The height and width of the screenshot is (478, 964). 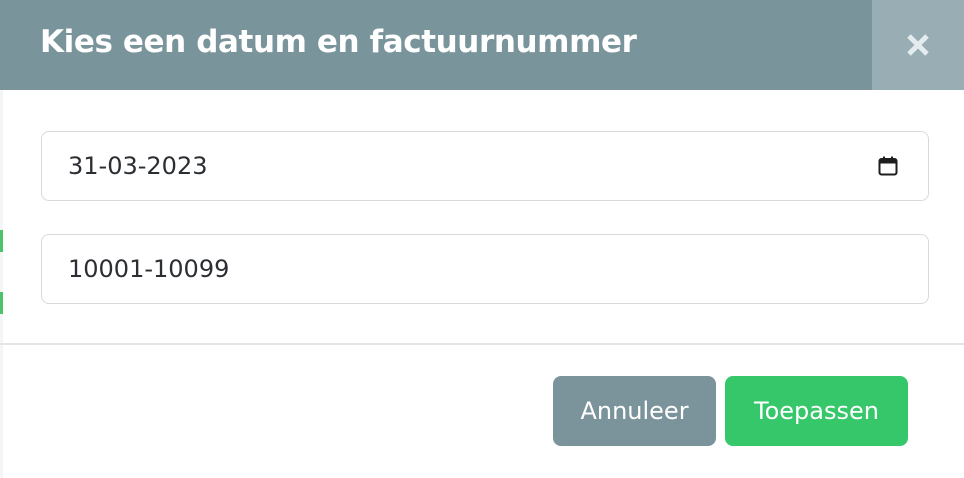 I want to click on calendar-icon, so click(x=888, y=166).